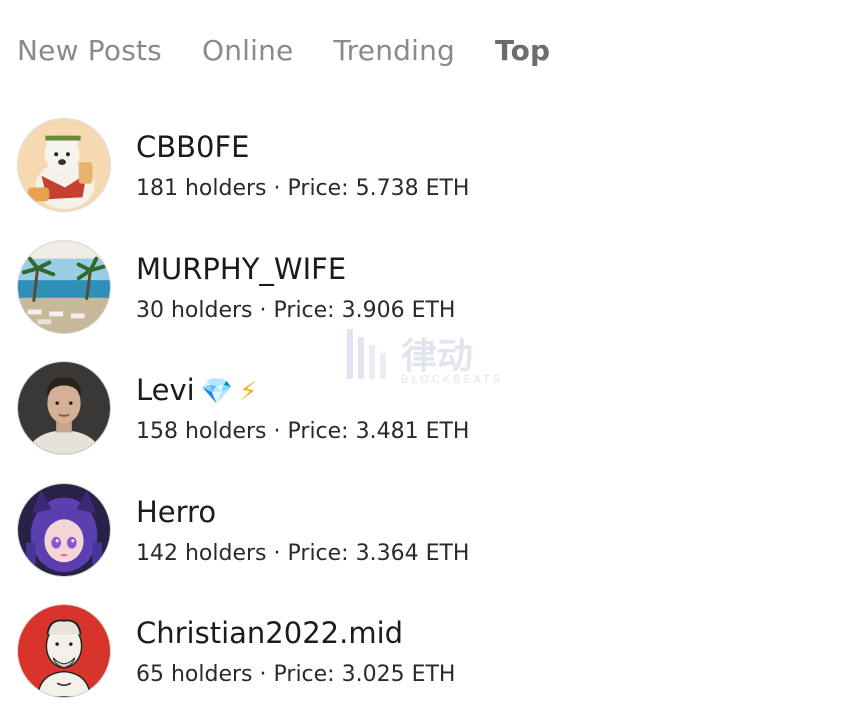  Describe the element at coordinates (193, 147) in the screenshot. I see `user-name: CBB0FE` at that location.